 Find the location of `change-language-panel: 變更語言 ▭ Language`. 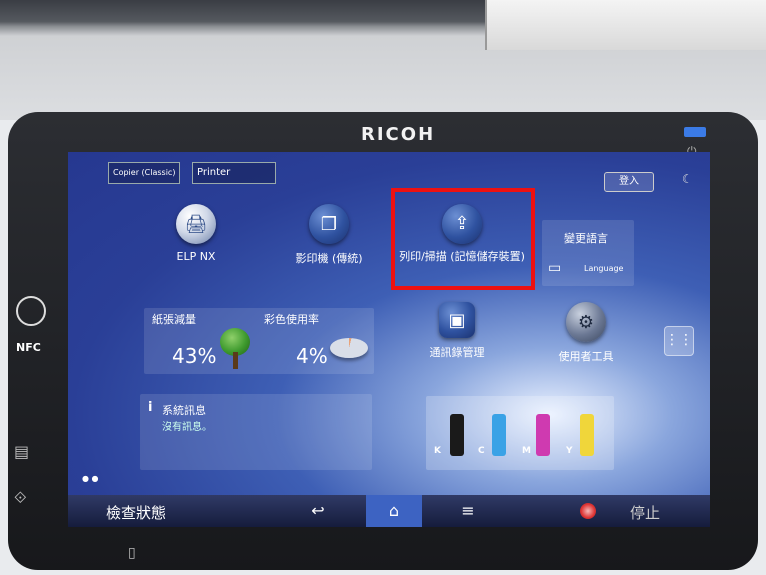

change-language-panel: 變更語言 ▭ Language is located at coordinates (588, 253).